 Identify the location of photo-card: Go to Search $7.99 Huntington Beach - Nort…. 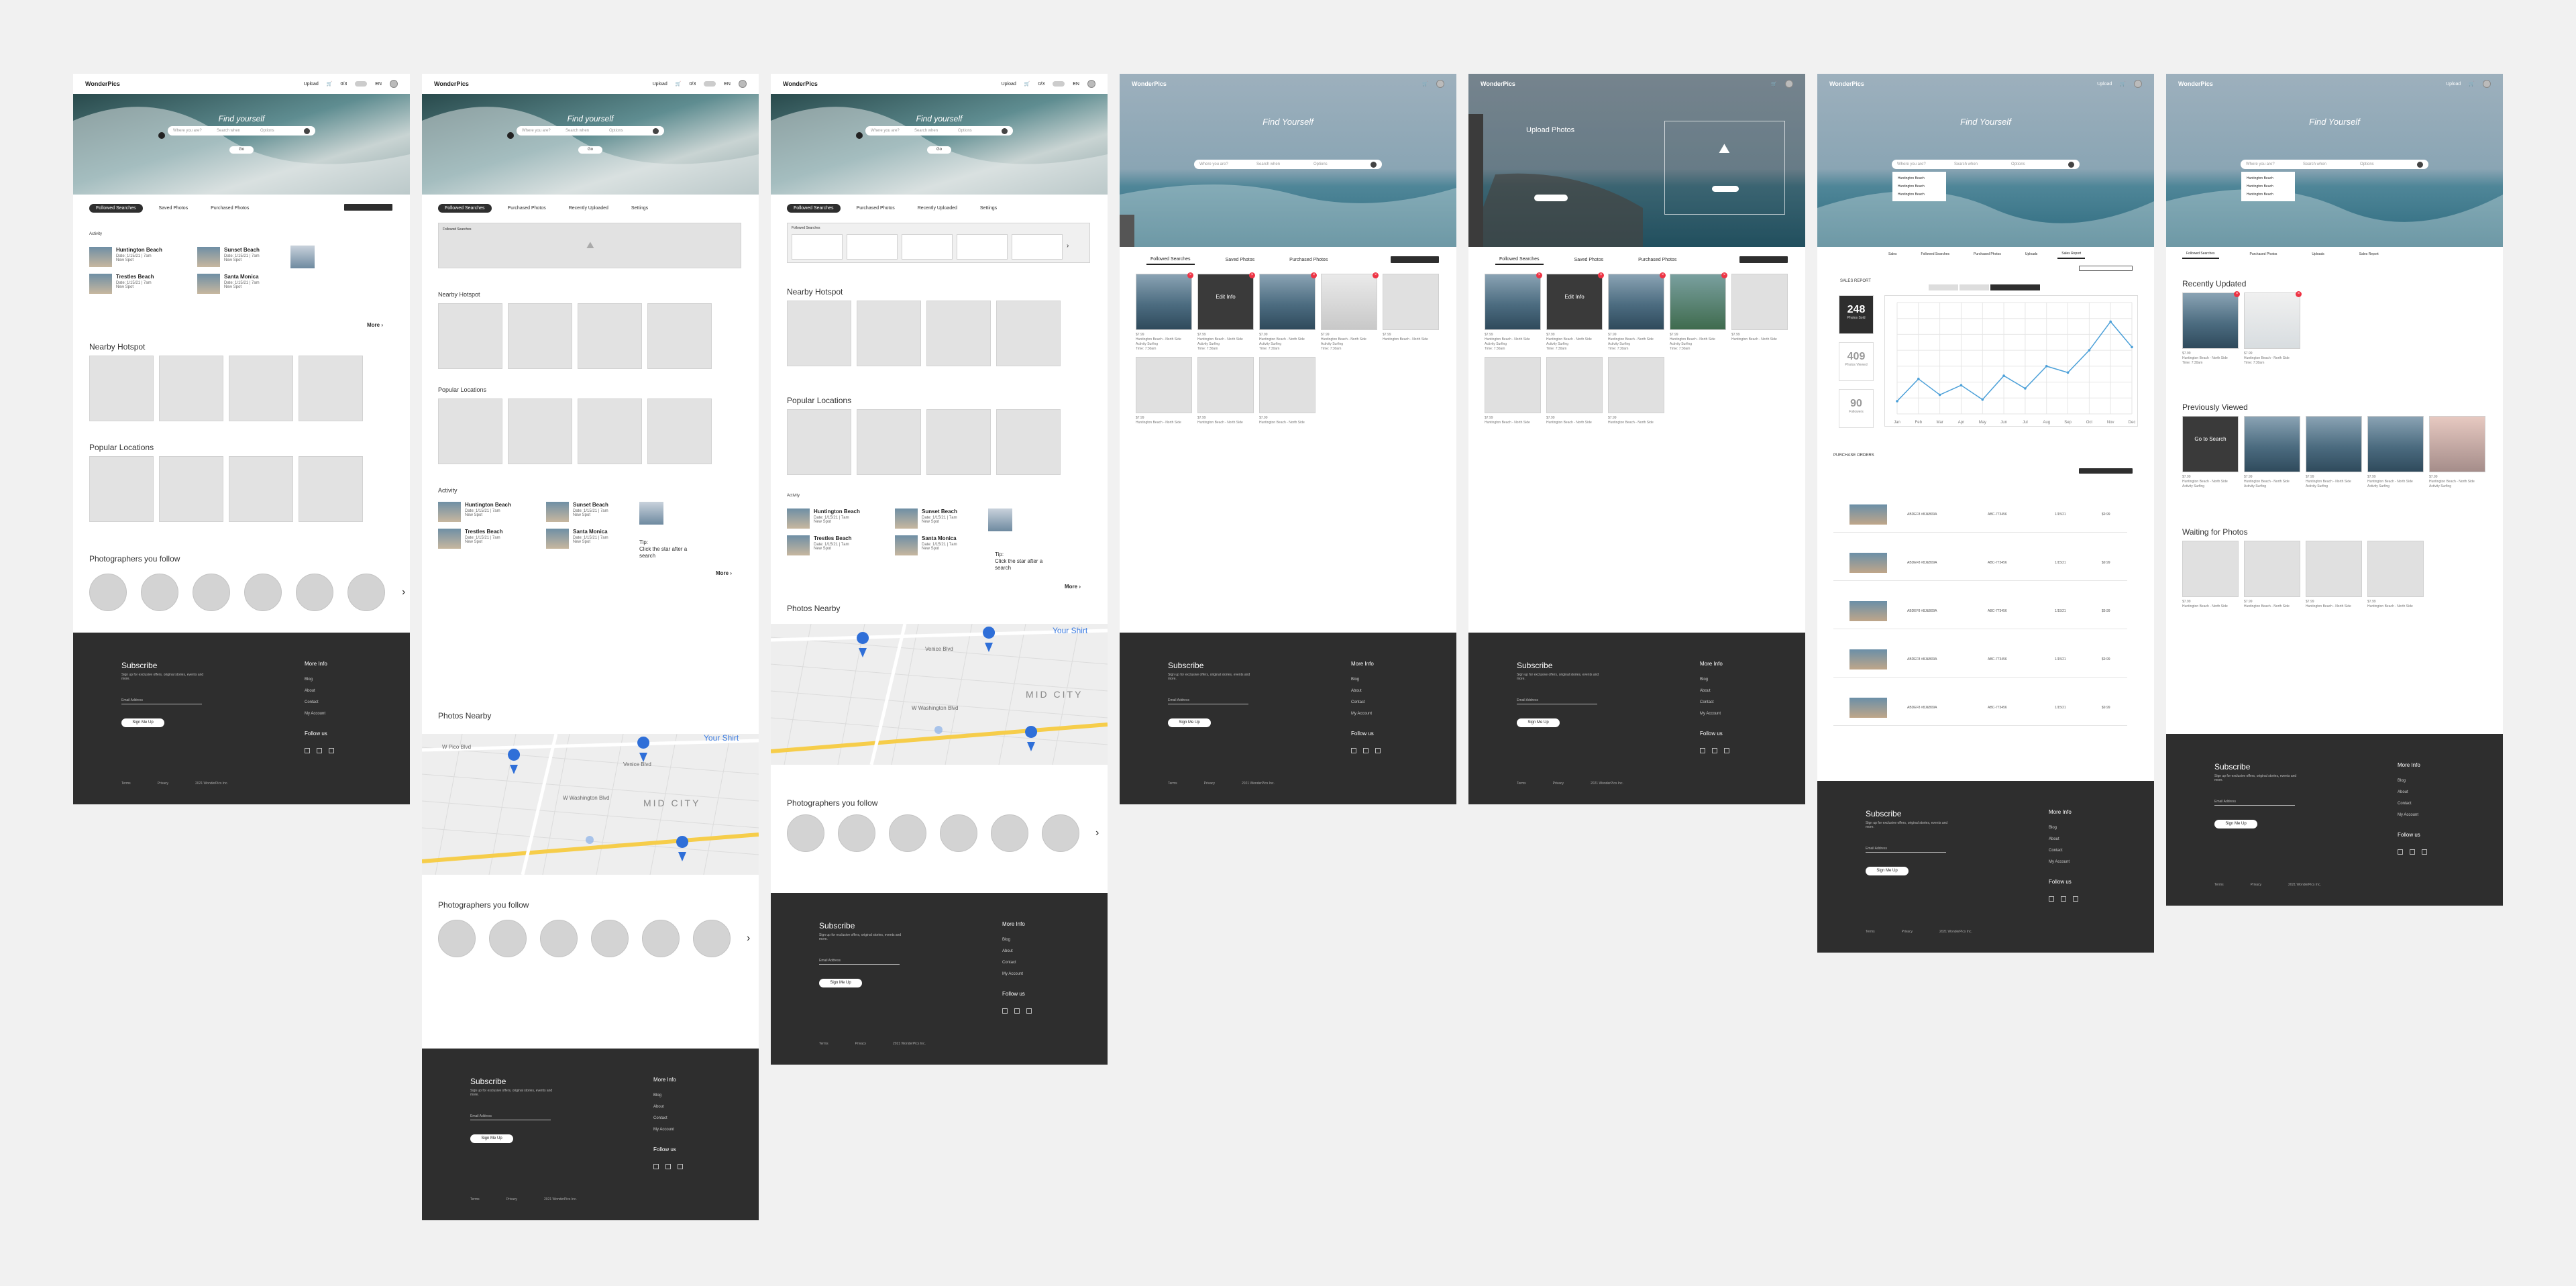
(2210, 453).